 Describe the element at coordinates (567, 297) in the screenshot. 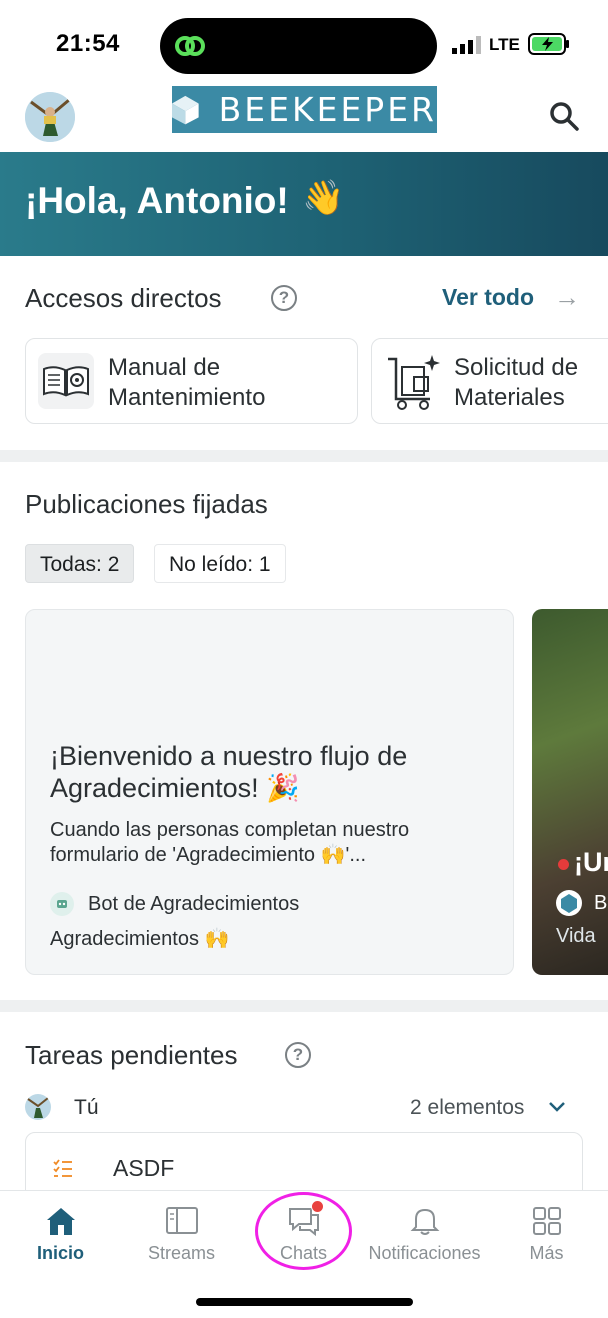

I see `arrow-right-icon: →` at that location.